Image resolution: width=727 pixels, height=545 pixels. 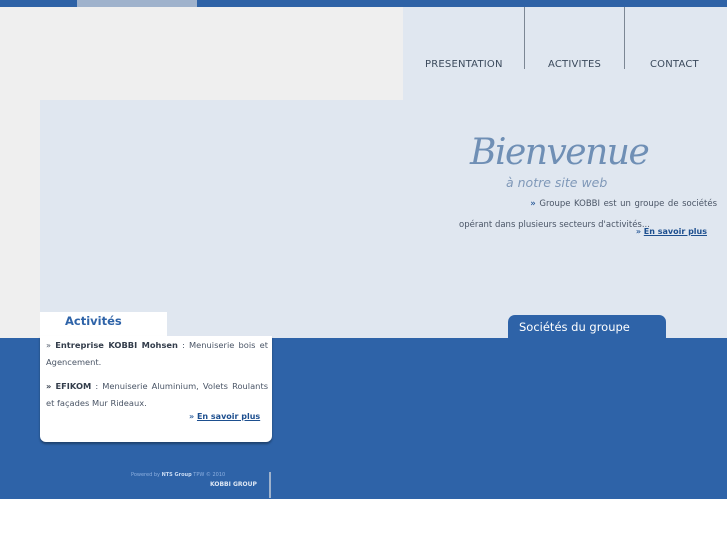 I want to click on footer-divider, so click(x=270, y=485).